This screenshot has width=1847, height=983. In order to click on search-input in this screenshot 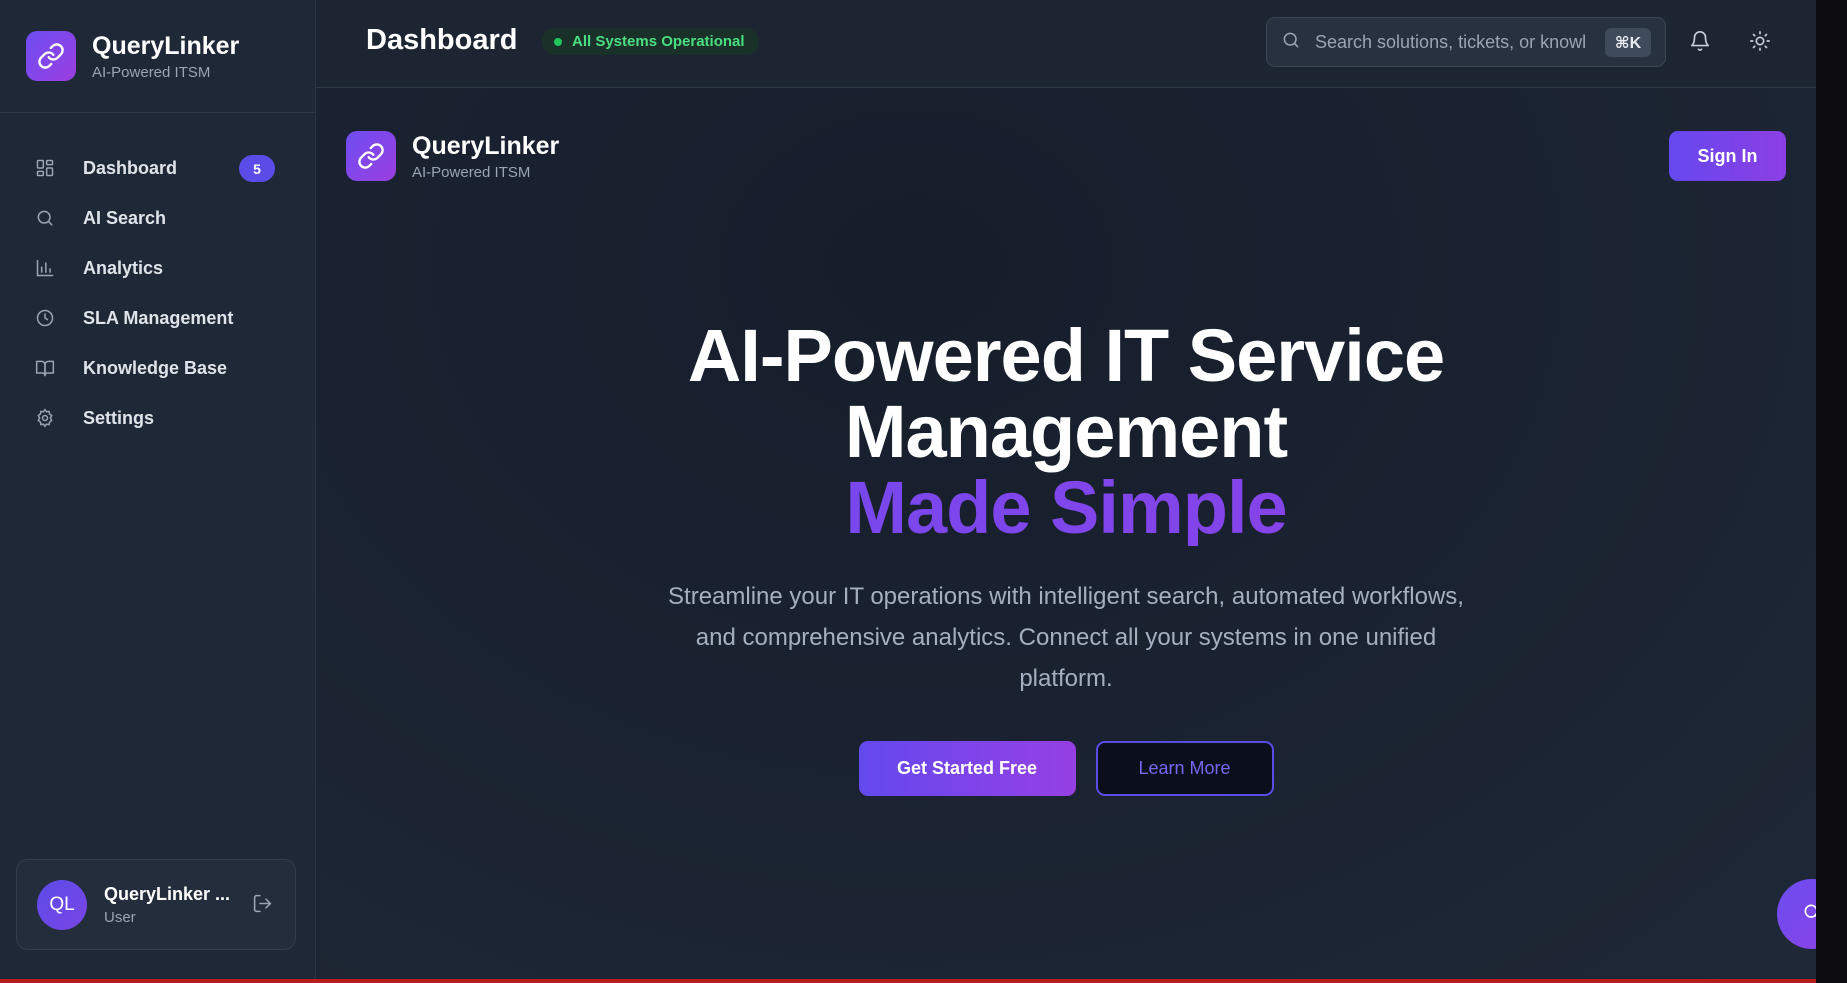, I will do `click(1451, 42)`.